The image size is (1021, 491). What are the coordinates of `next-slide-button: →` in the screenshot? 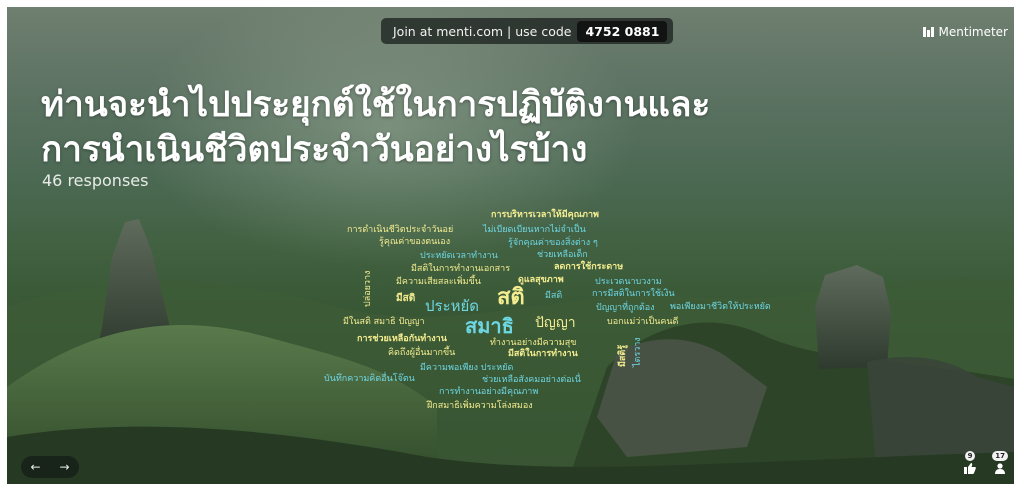 It's located at (64, 467).